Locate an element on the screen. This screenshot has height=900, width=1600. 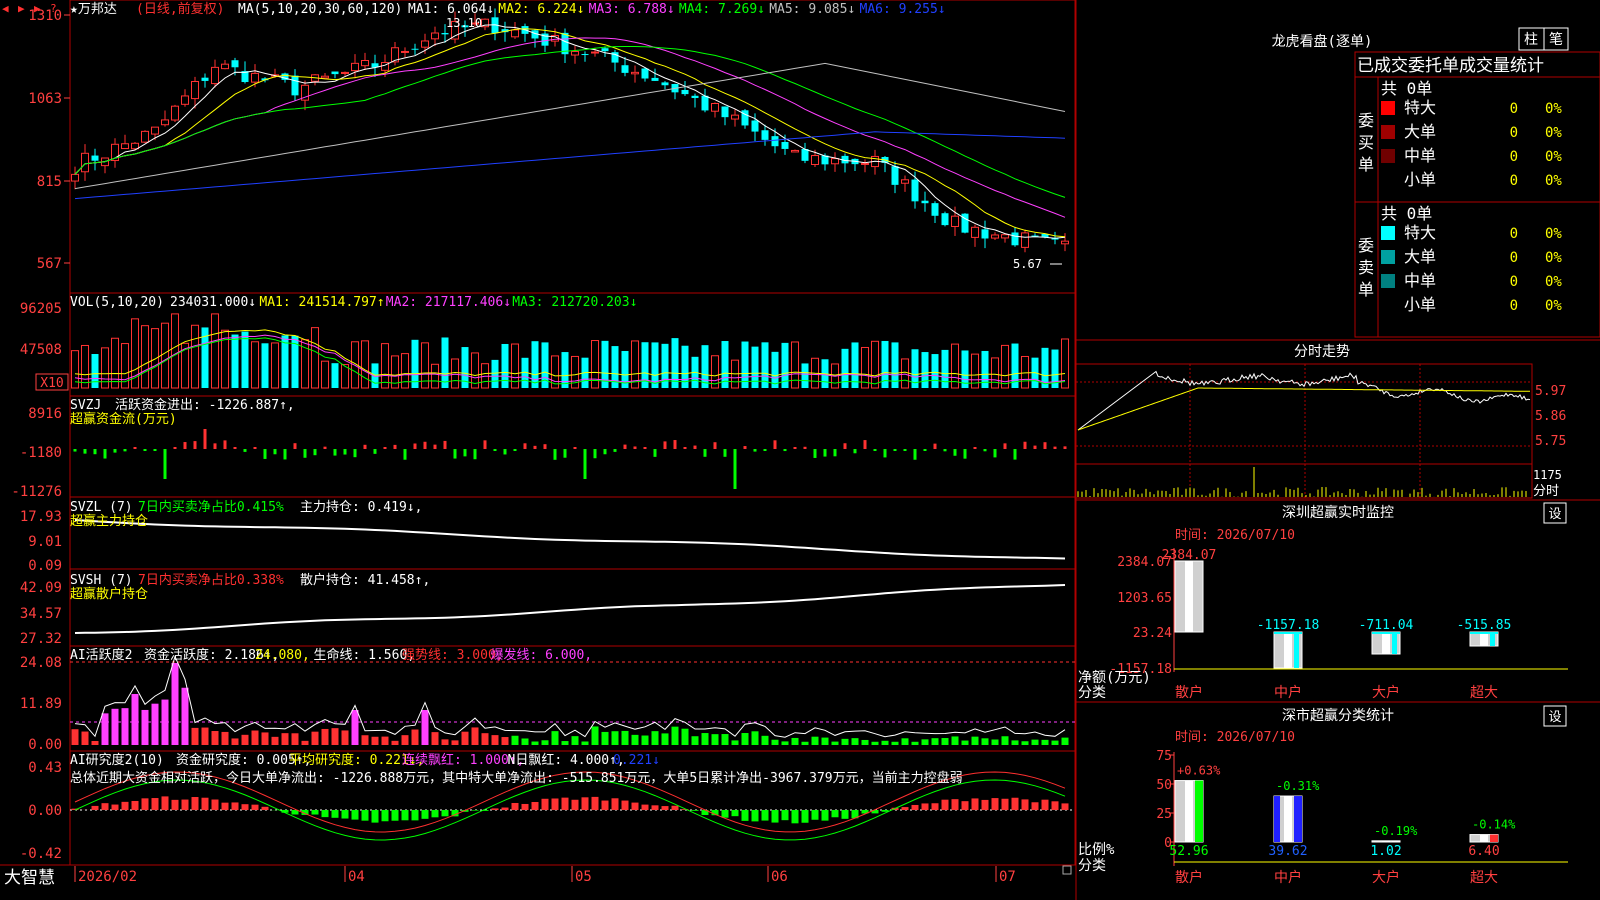
svzl-axis-label: 0.09 is located at coordinates (45, 566).